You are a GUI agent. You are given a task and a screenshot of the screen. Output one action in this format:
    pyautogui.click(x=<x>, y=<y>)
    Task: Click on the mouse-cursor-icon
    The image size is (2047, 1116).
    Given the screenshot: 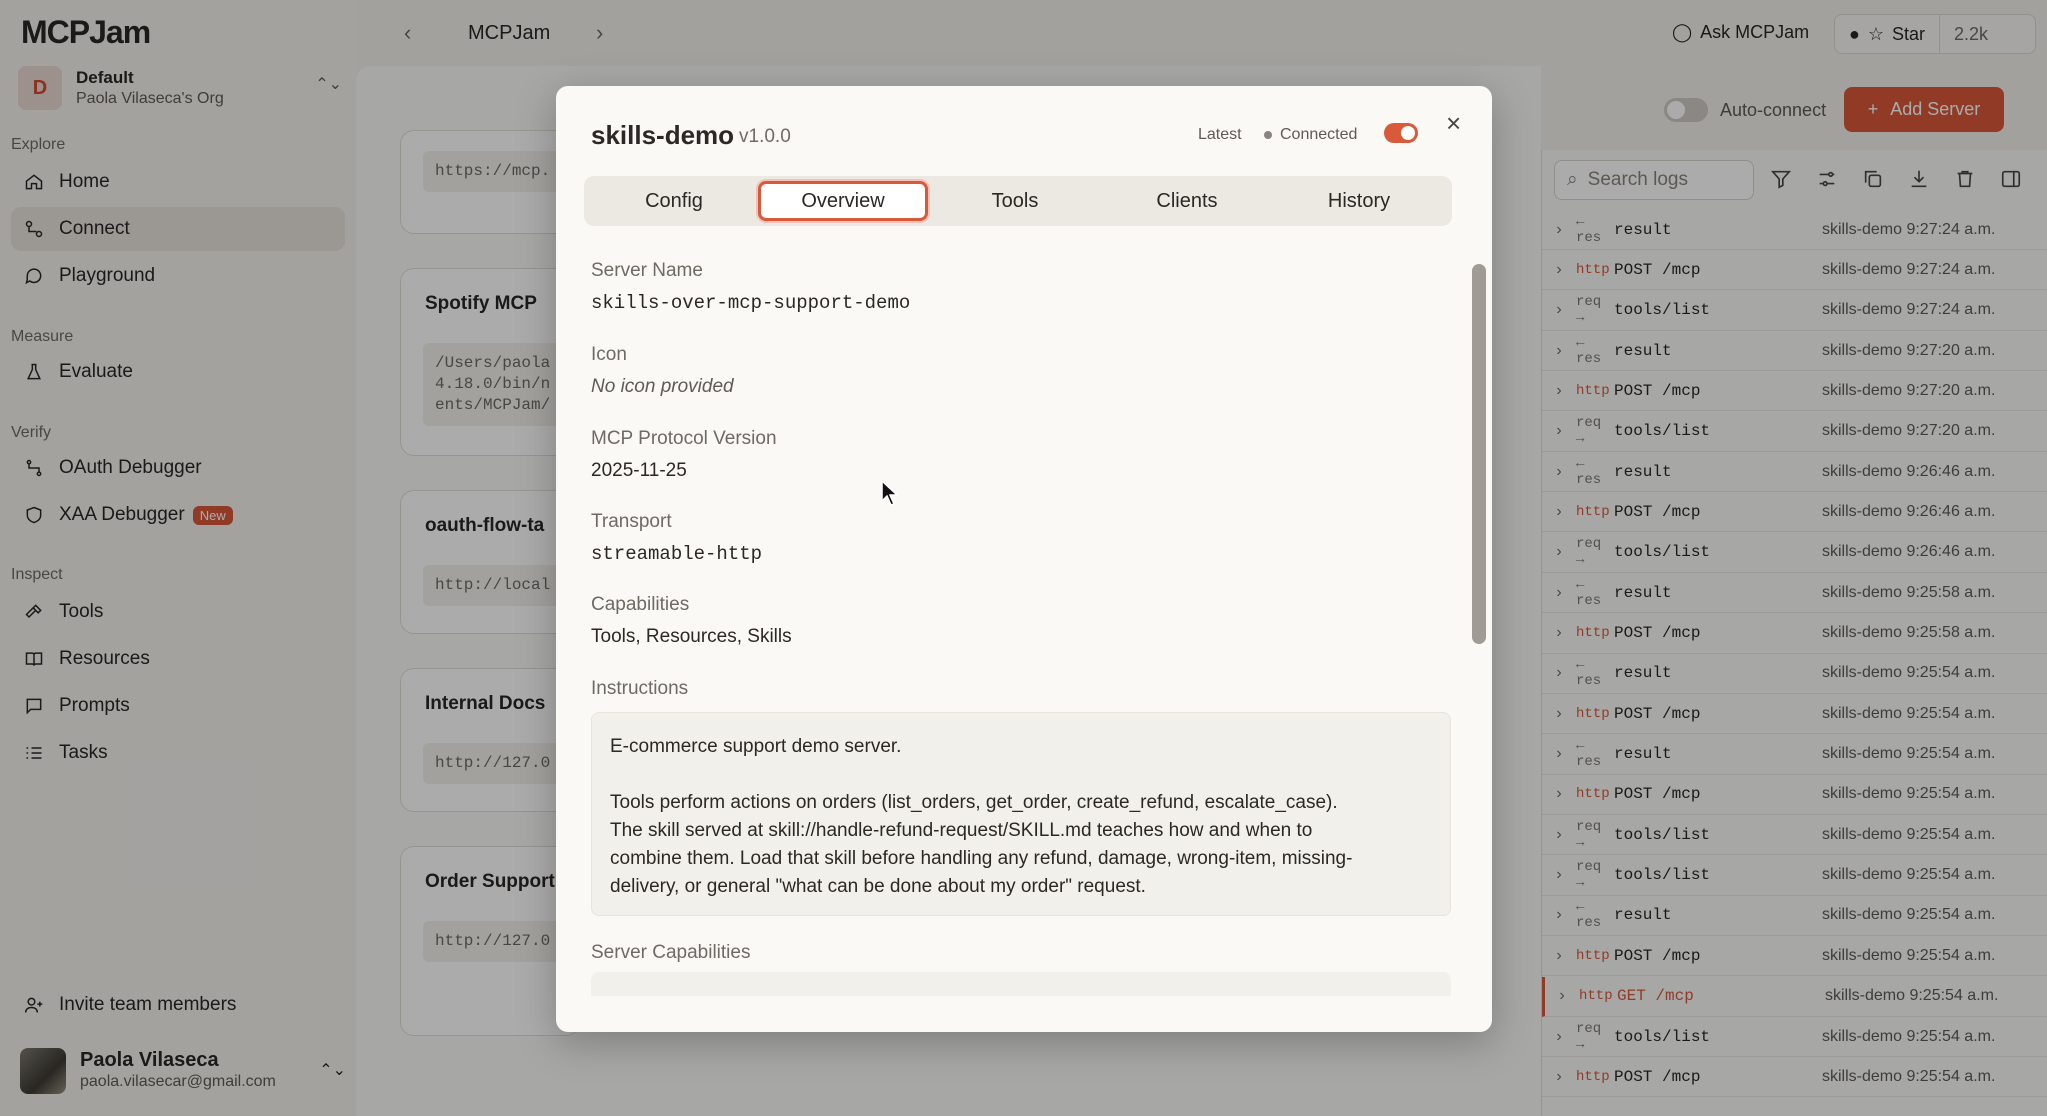 What is the action you would take?
    pyautogui.click(x=890, y=493)
    